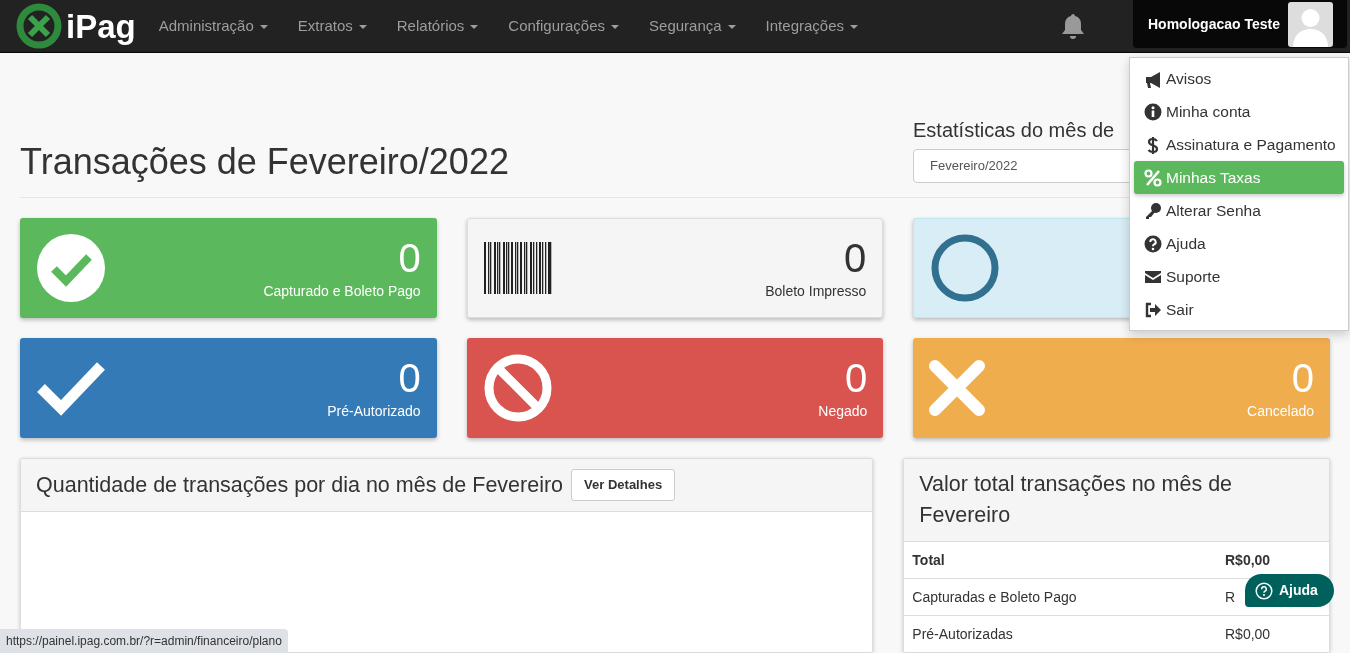 The width and height of the screenshot is (1350, 653). I want to click on nav-menu: Segurança, so click(692, 26).